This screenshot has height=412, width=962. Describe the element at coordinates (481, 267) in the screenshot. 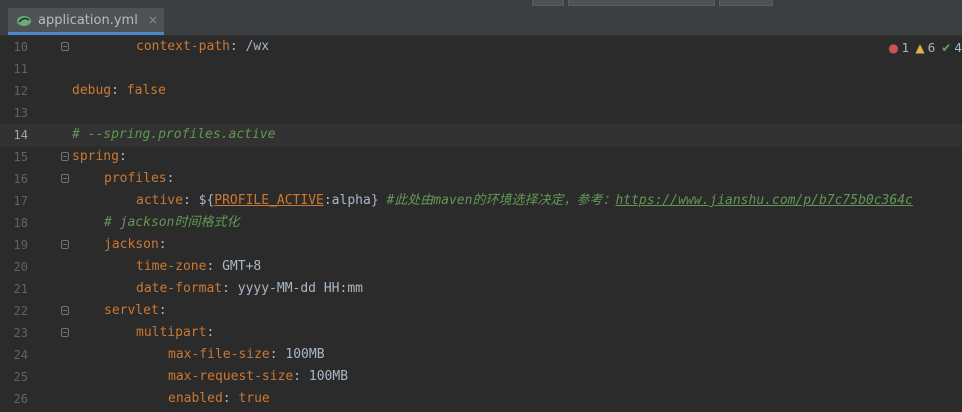

I see `code-line: 20 time-zone: GMT+8` at that location.